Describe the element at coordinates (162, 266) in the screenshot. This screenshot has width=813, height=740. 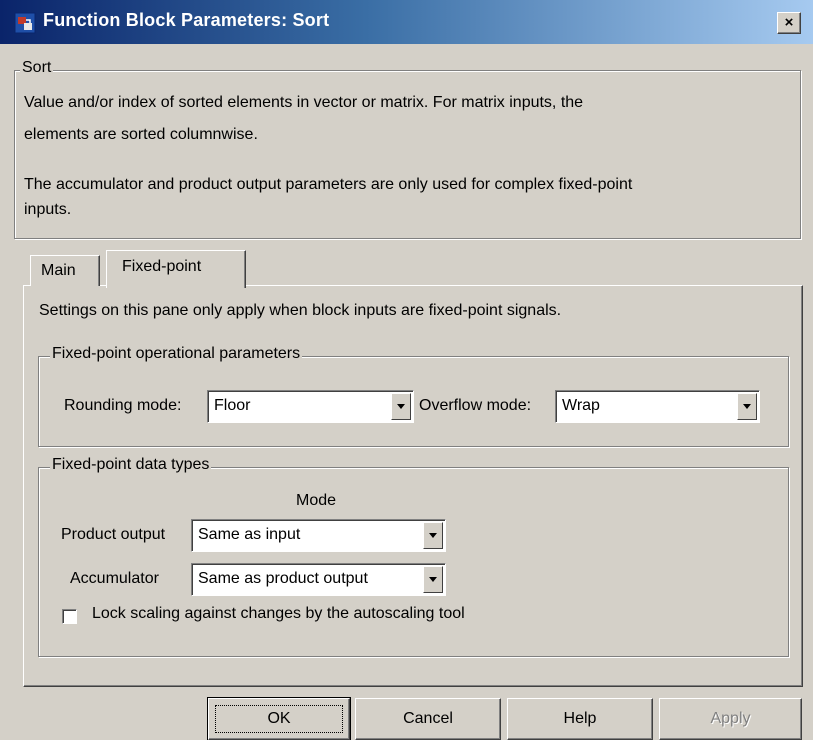
I see `tab-fixed-point-label: Fixed-point` at that location.